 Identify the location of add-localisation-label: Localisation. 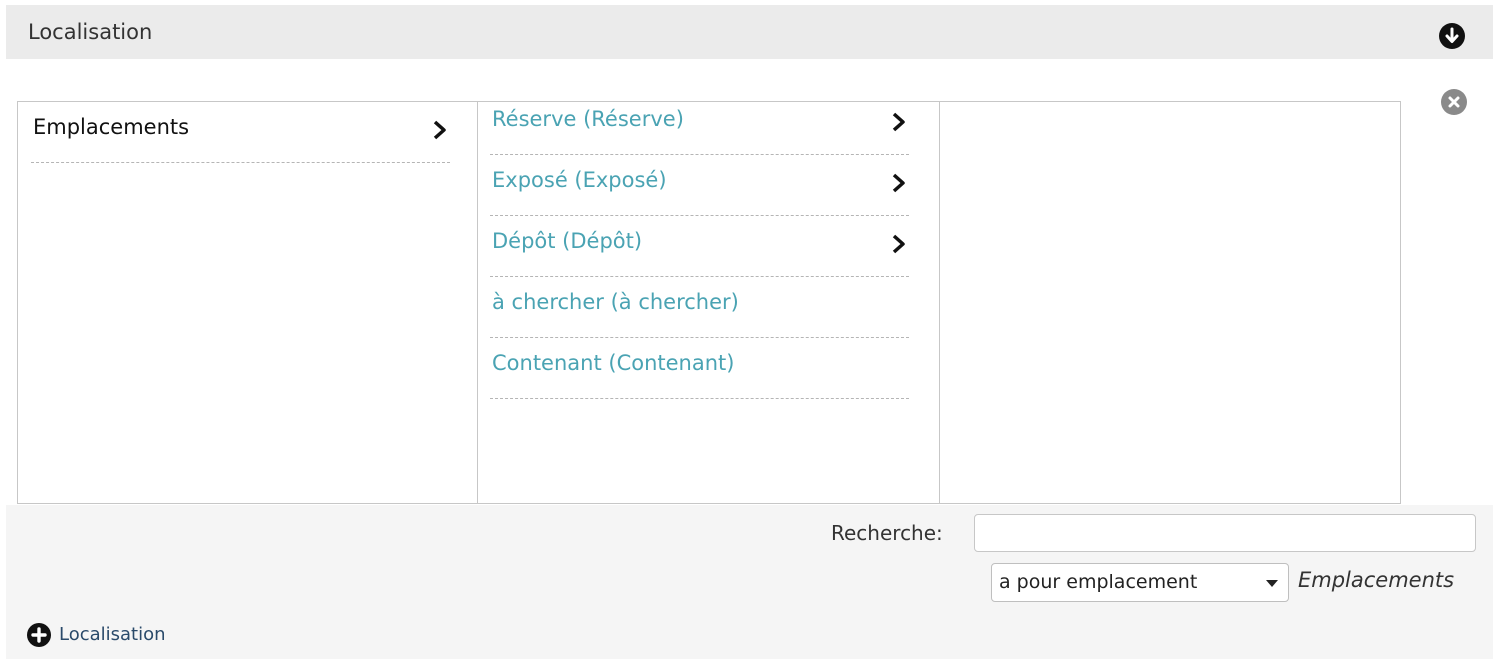
(112, 634).